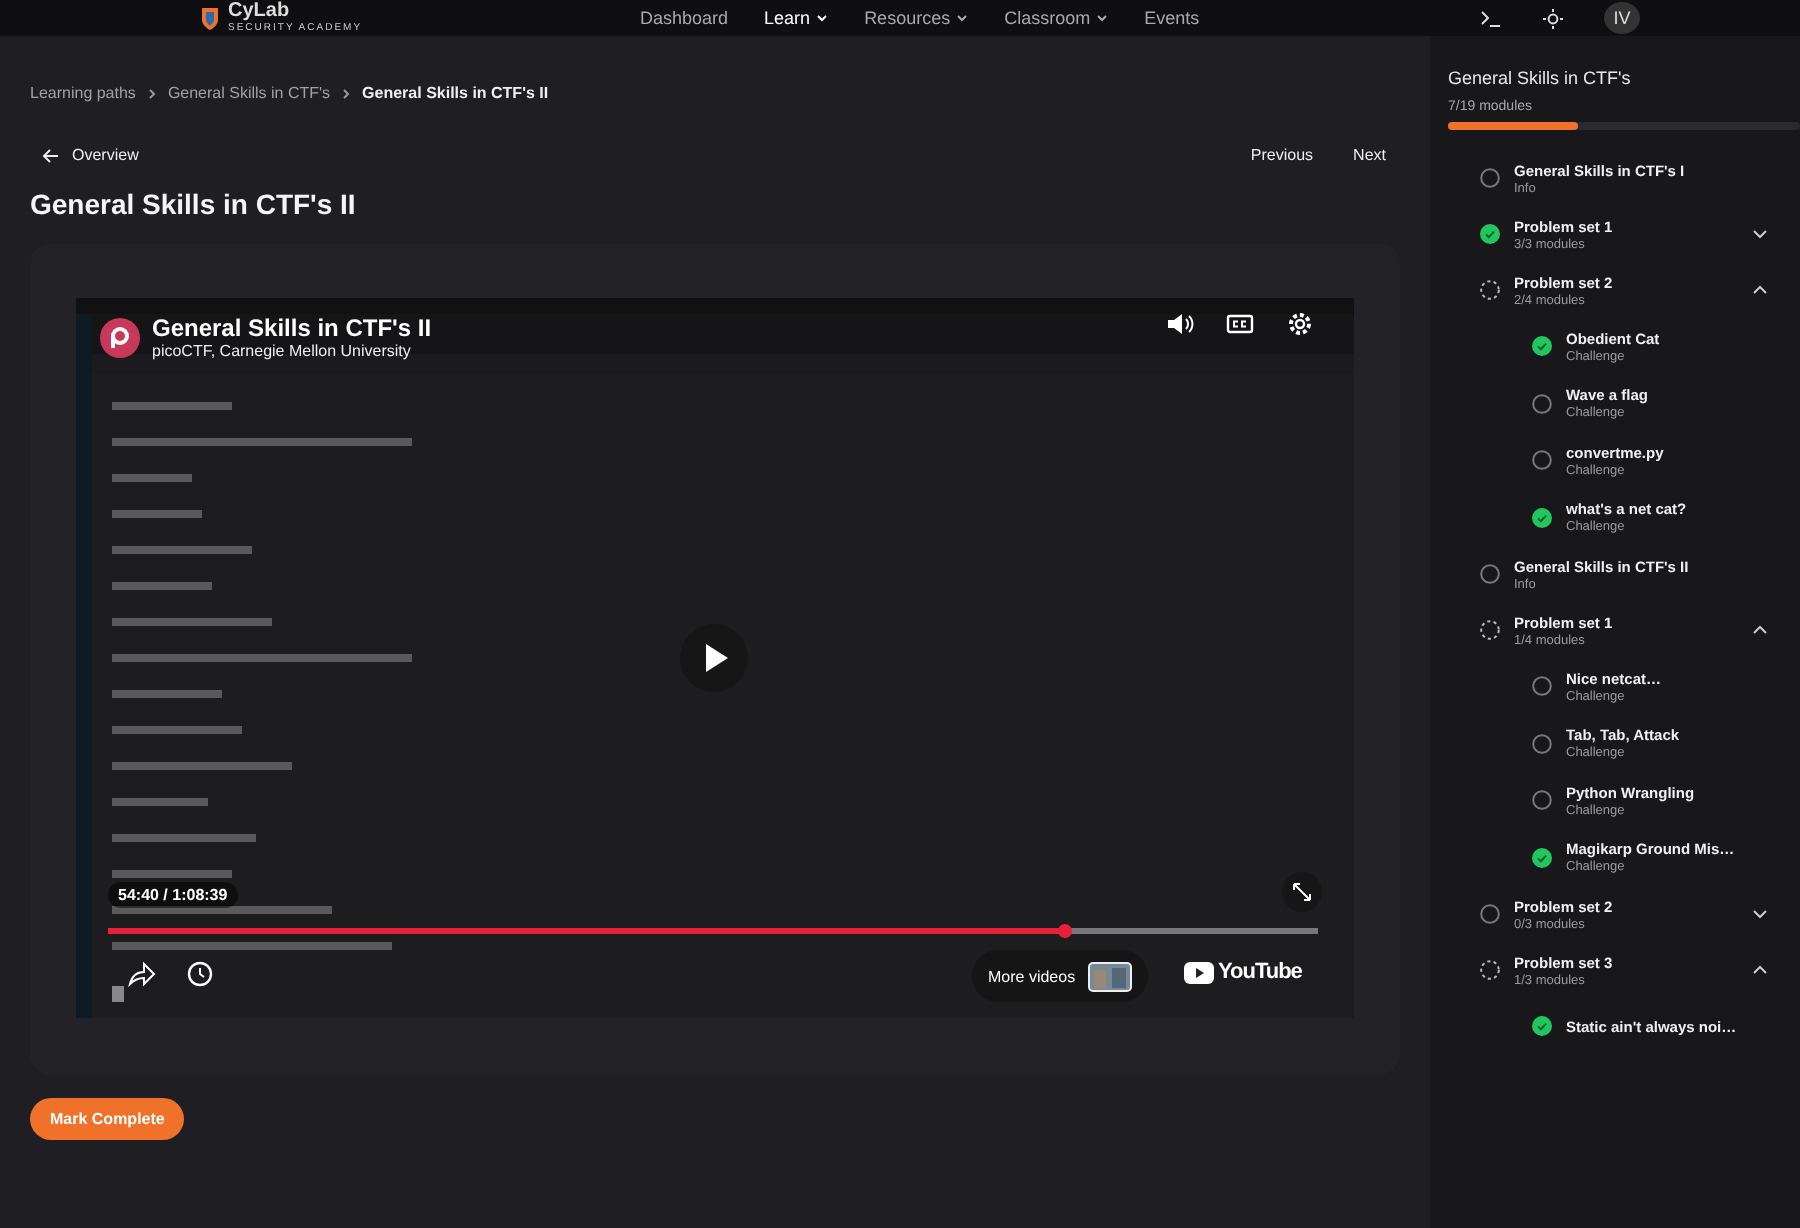 The width and height of the screenshot is (1800, 1228). What do you see at coordinates (1302, 892) in the screenshot?
I see `fullscreen-icon` at bounding box center [1302, 892].